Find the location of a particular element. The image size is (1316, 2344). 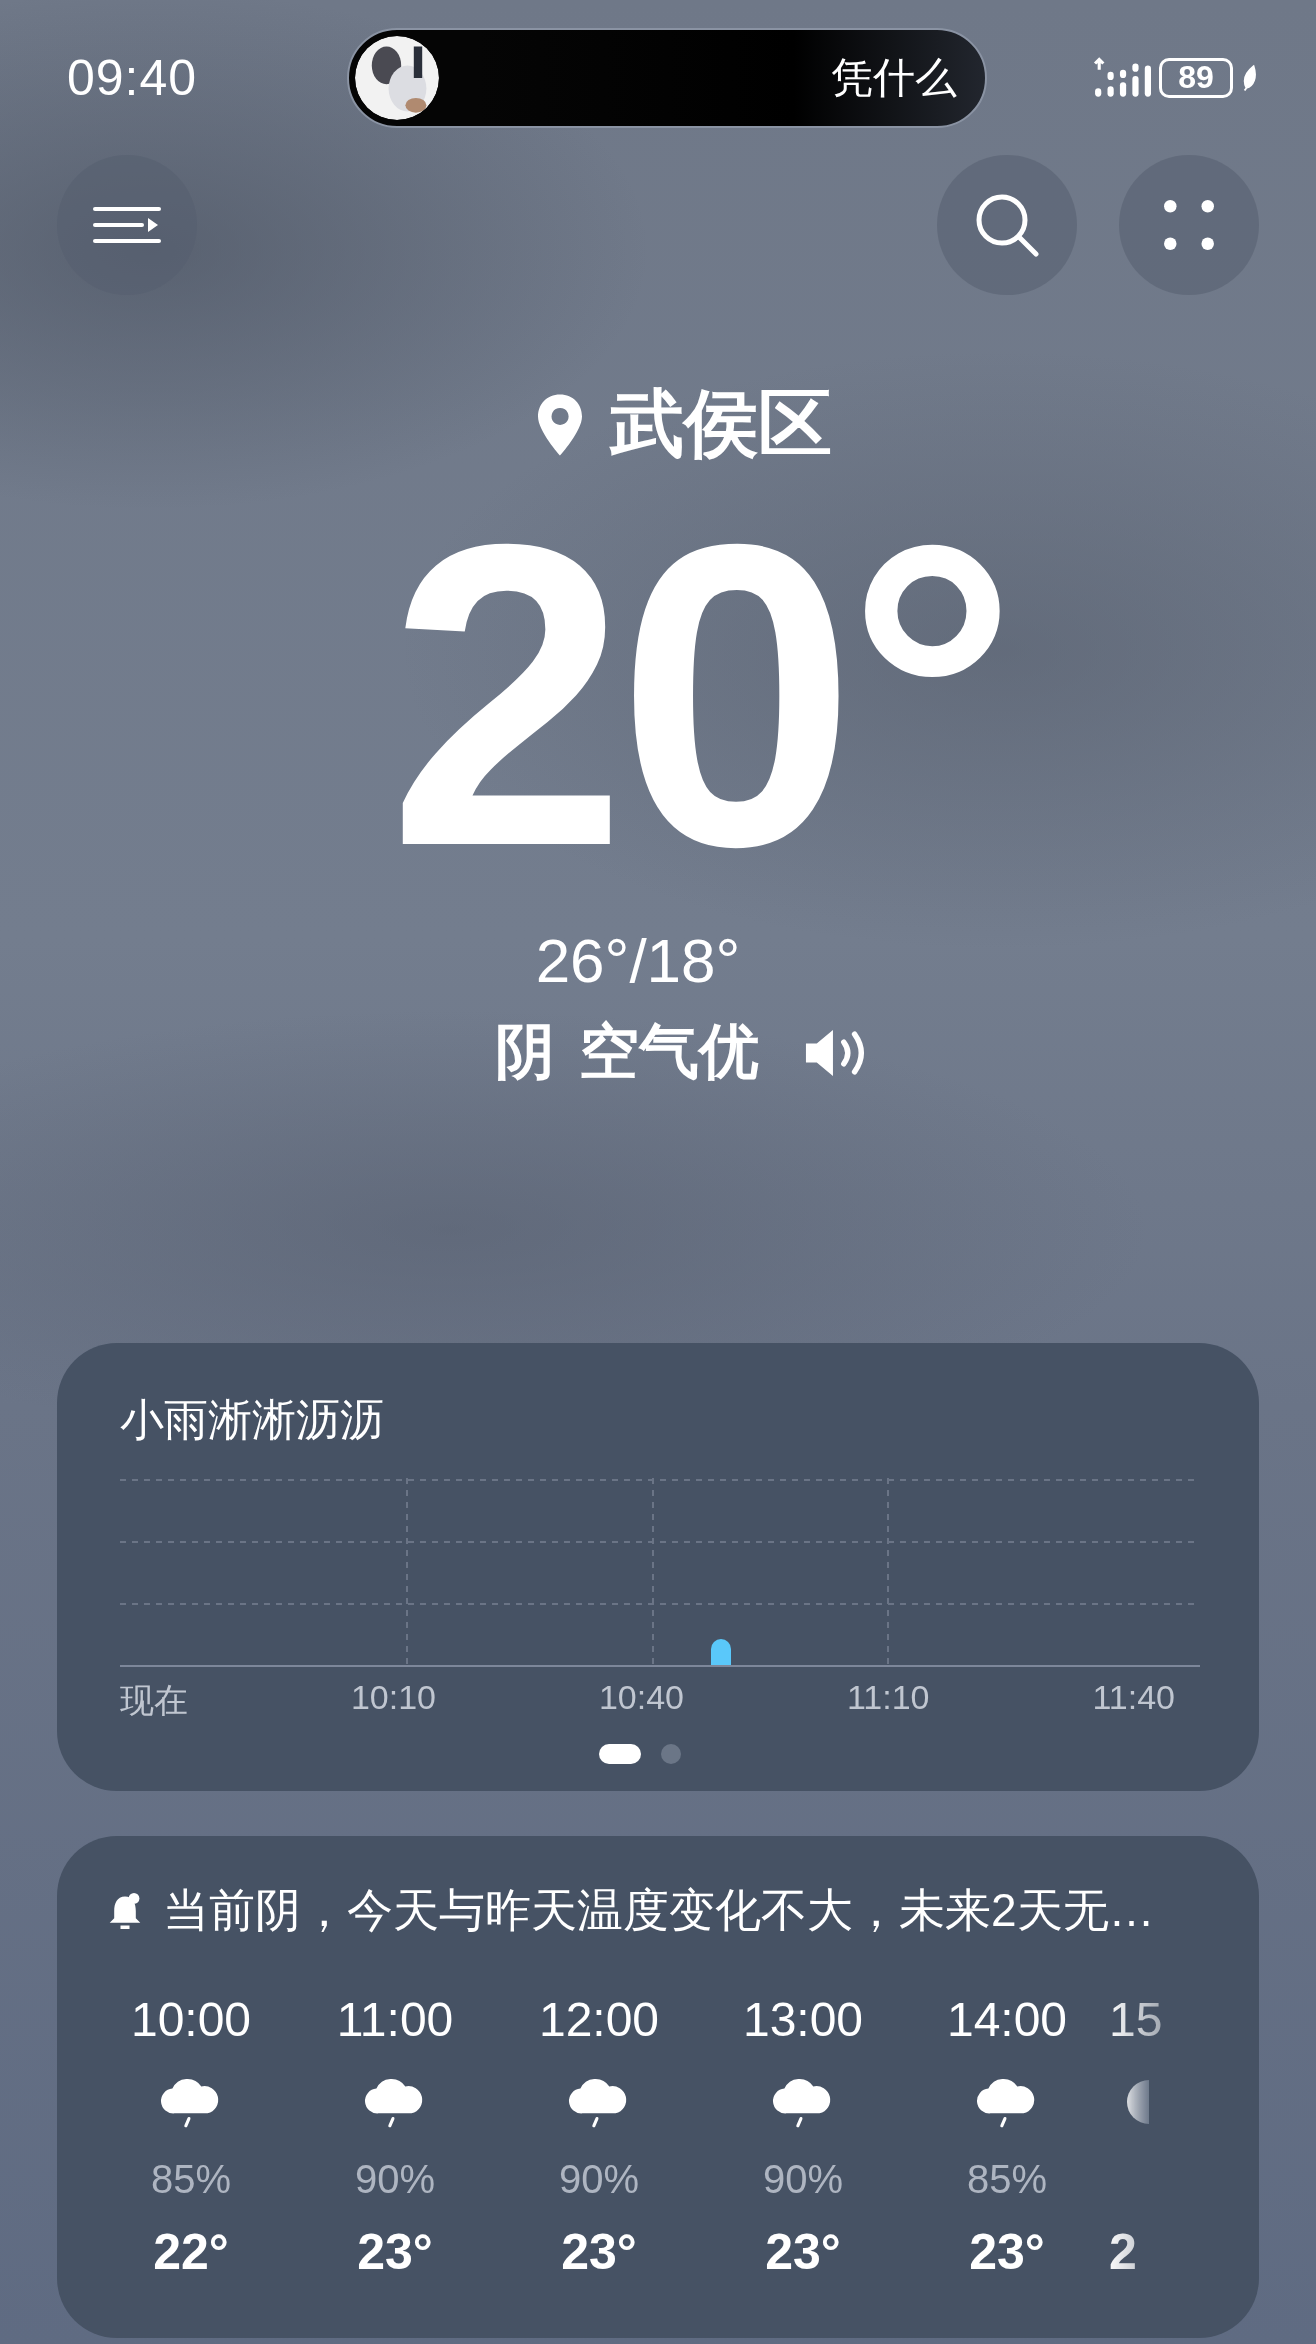

hour-time: 15 is located at coordinates (1136, 2019).